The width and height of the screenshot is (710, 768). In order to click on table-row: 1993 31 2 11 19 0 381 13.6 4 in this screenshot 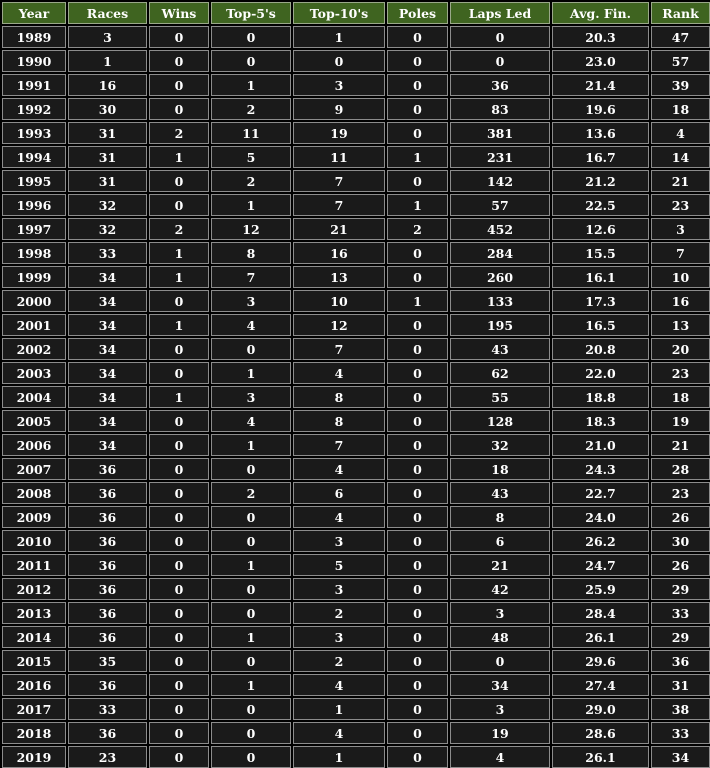, I will do `click(356, 133)`.